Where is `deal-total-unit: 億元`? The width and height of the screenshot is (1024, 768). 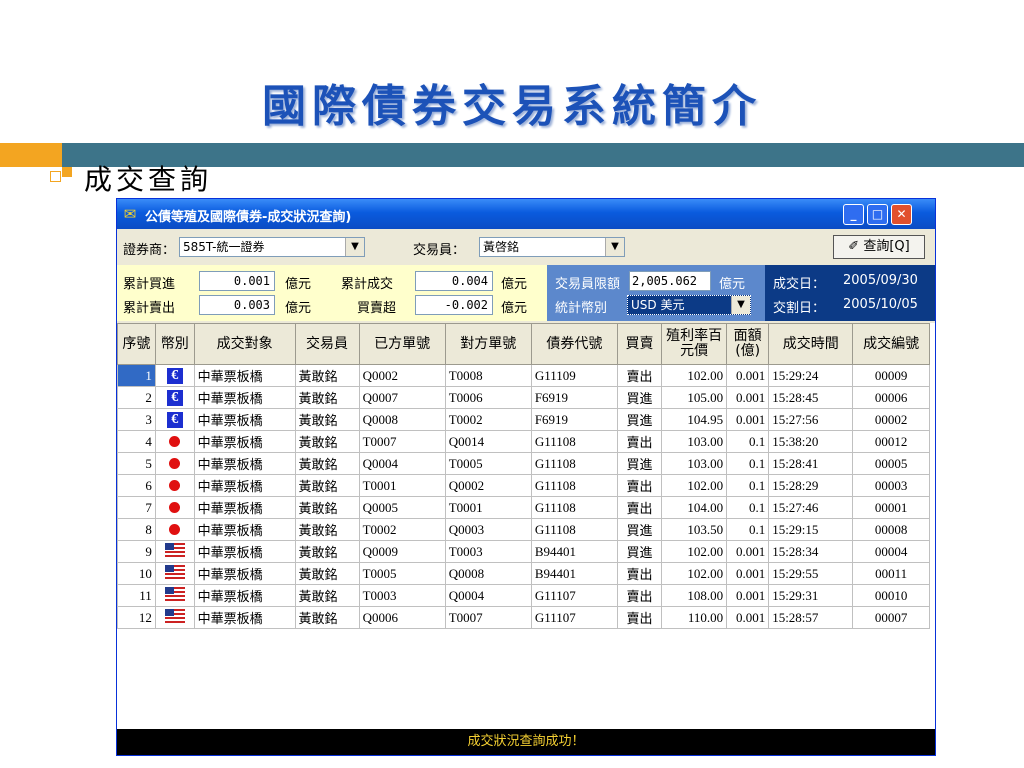 deal-total-unit: 億元 is located at coordinates (514, 284).